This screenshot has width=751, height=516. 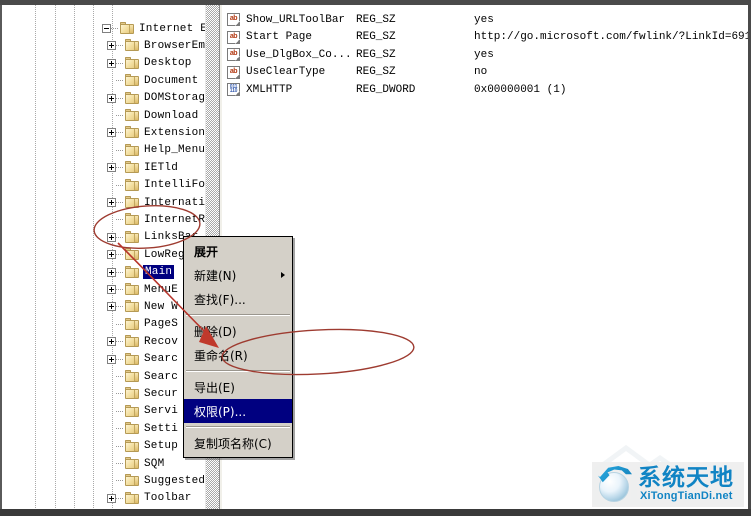 I want to click on tree-item-toolbar: Toolbar, so click(x=149, y=498).